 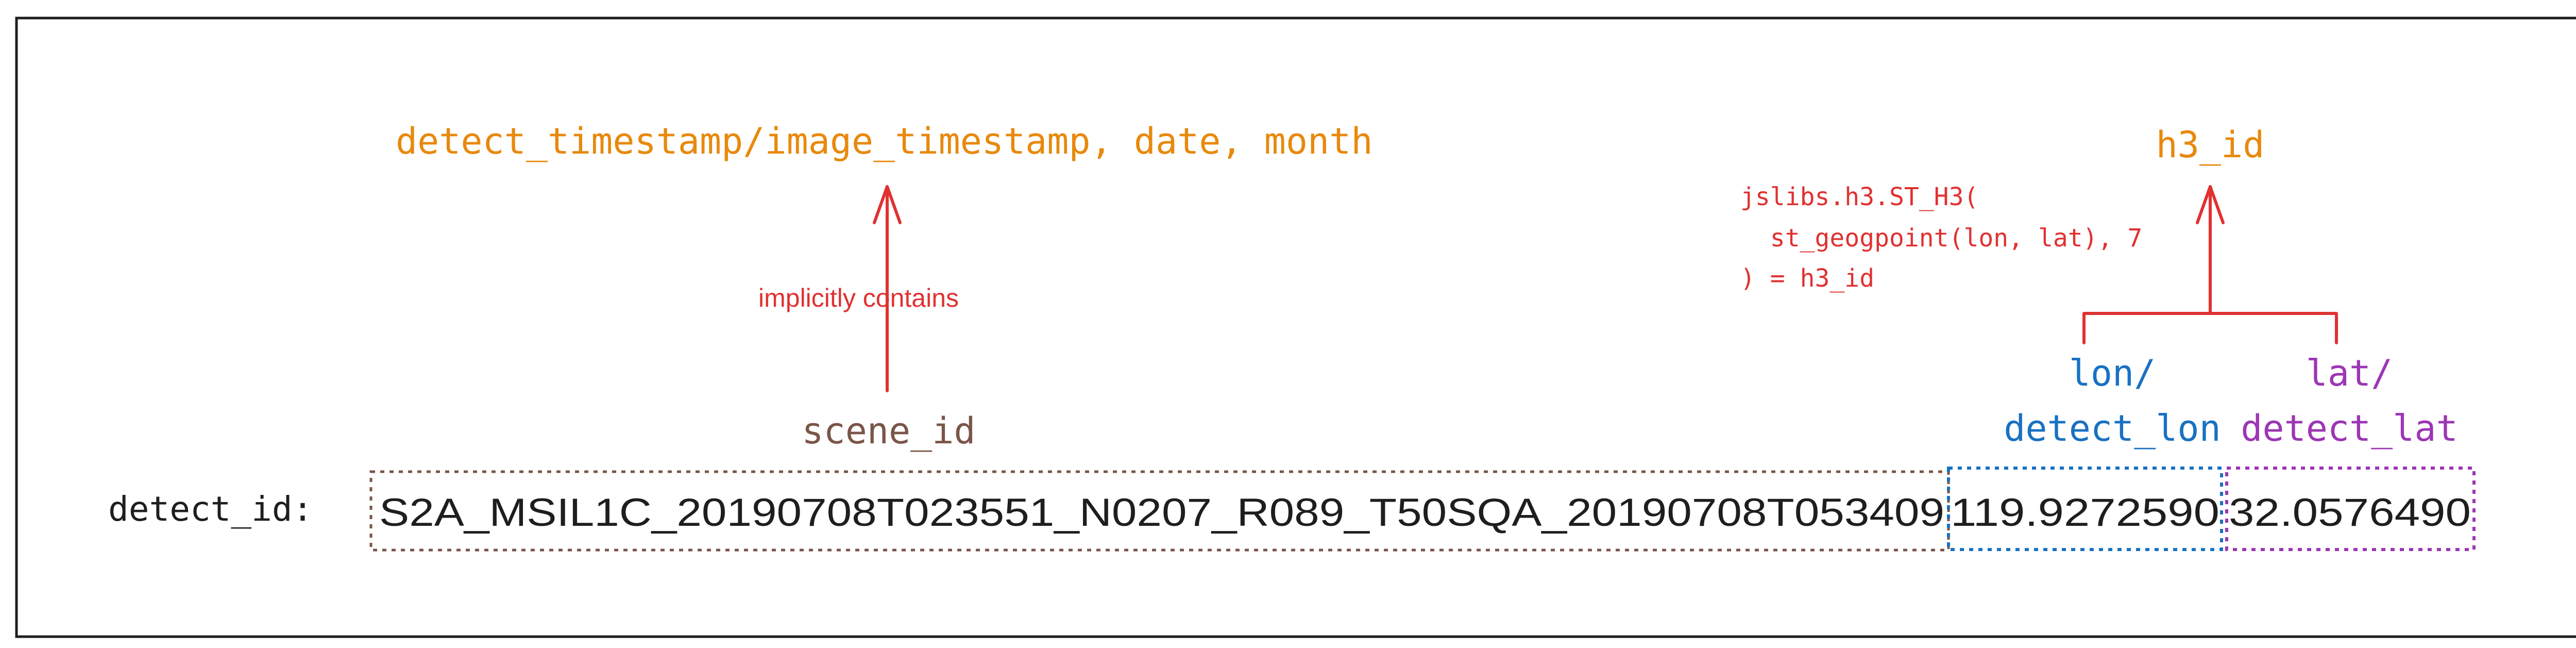 What do you see at coordinates (2350, 513) in the screenshot?
I see `detect-id-lat-part: 32.0576490` at bounding box center [2350, 513].